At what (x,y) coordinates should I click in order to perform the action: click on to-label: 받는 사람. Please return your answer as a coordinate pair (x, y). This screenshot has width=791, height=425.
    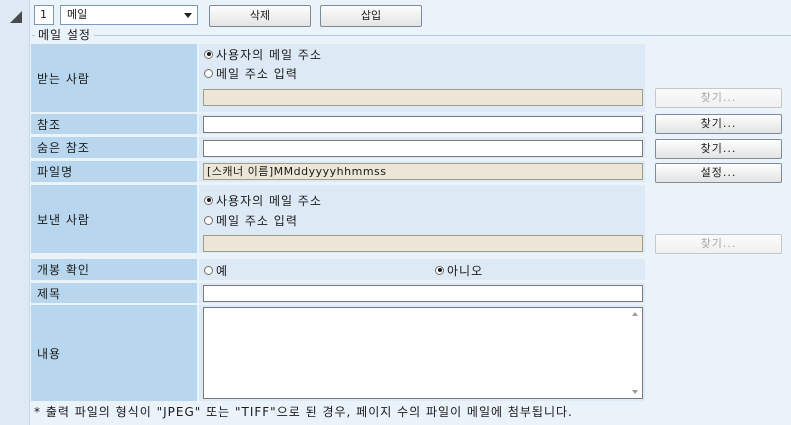
    Looking at the image, I should click on (114, 78).